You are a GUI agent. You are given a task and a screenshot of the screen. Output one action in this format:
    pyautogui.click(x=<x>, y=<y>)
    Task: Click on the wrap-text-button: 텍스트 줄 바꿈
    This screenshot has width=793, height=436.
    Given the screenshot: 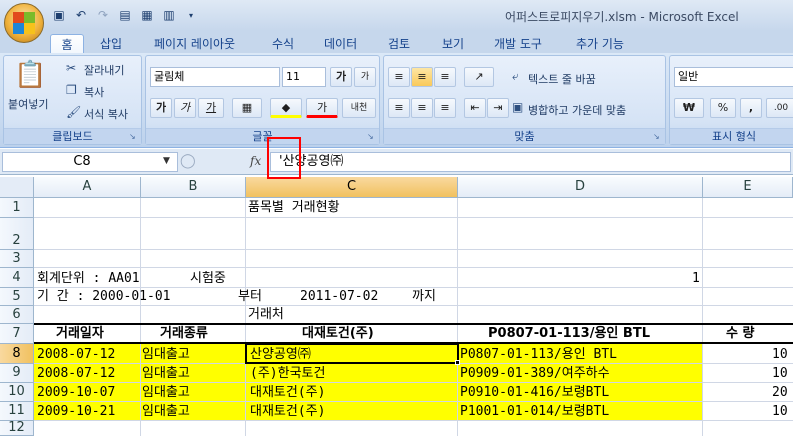 What is the action you would take?
    pyautogui.click(x=562, y=79)
    